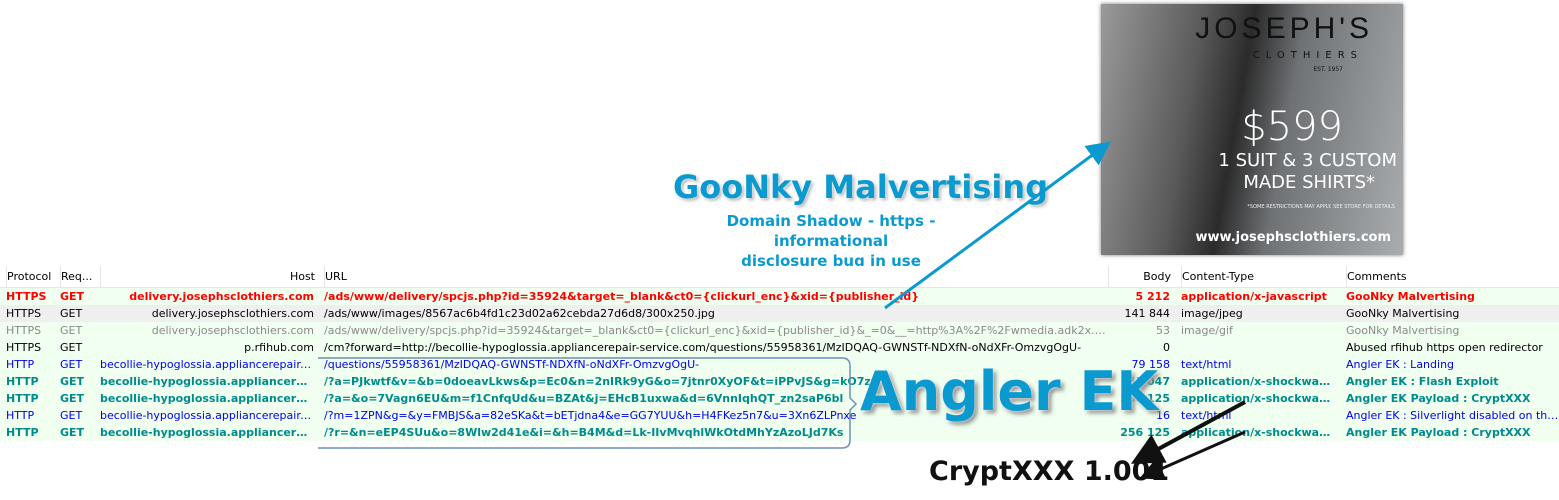 Image resolution: width=1559 pixels, height=500 pixels. I want to click on cell-body: 5 212, so click(1152, 296).